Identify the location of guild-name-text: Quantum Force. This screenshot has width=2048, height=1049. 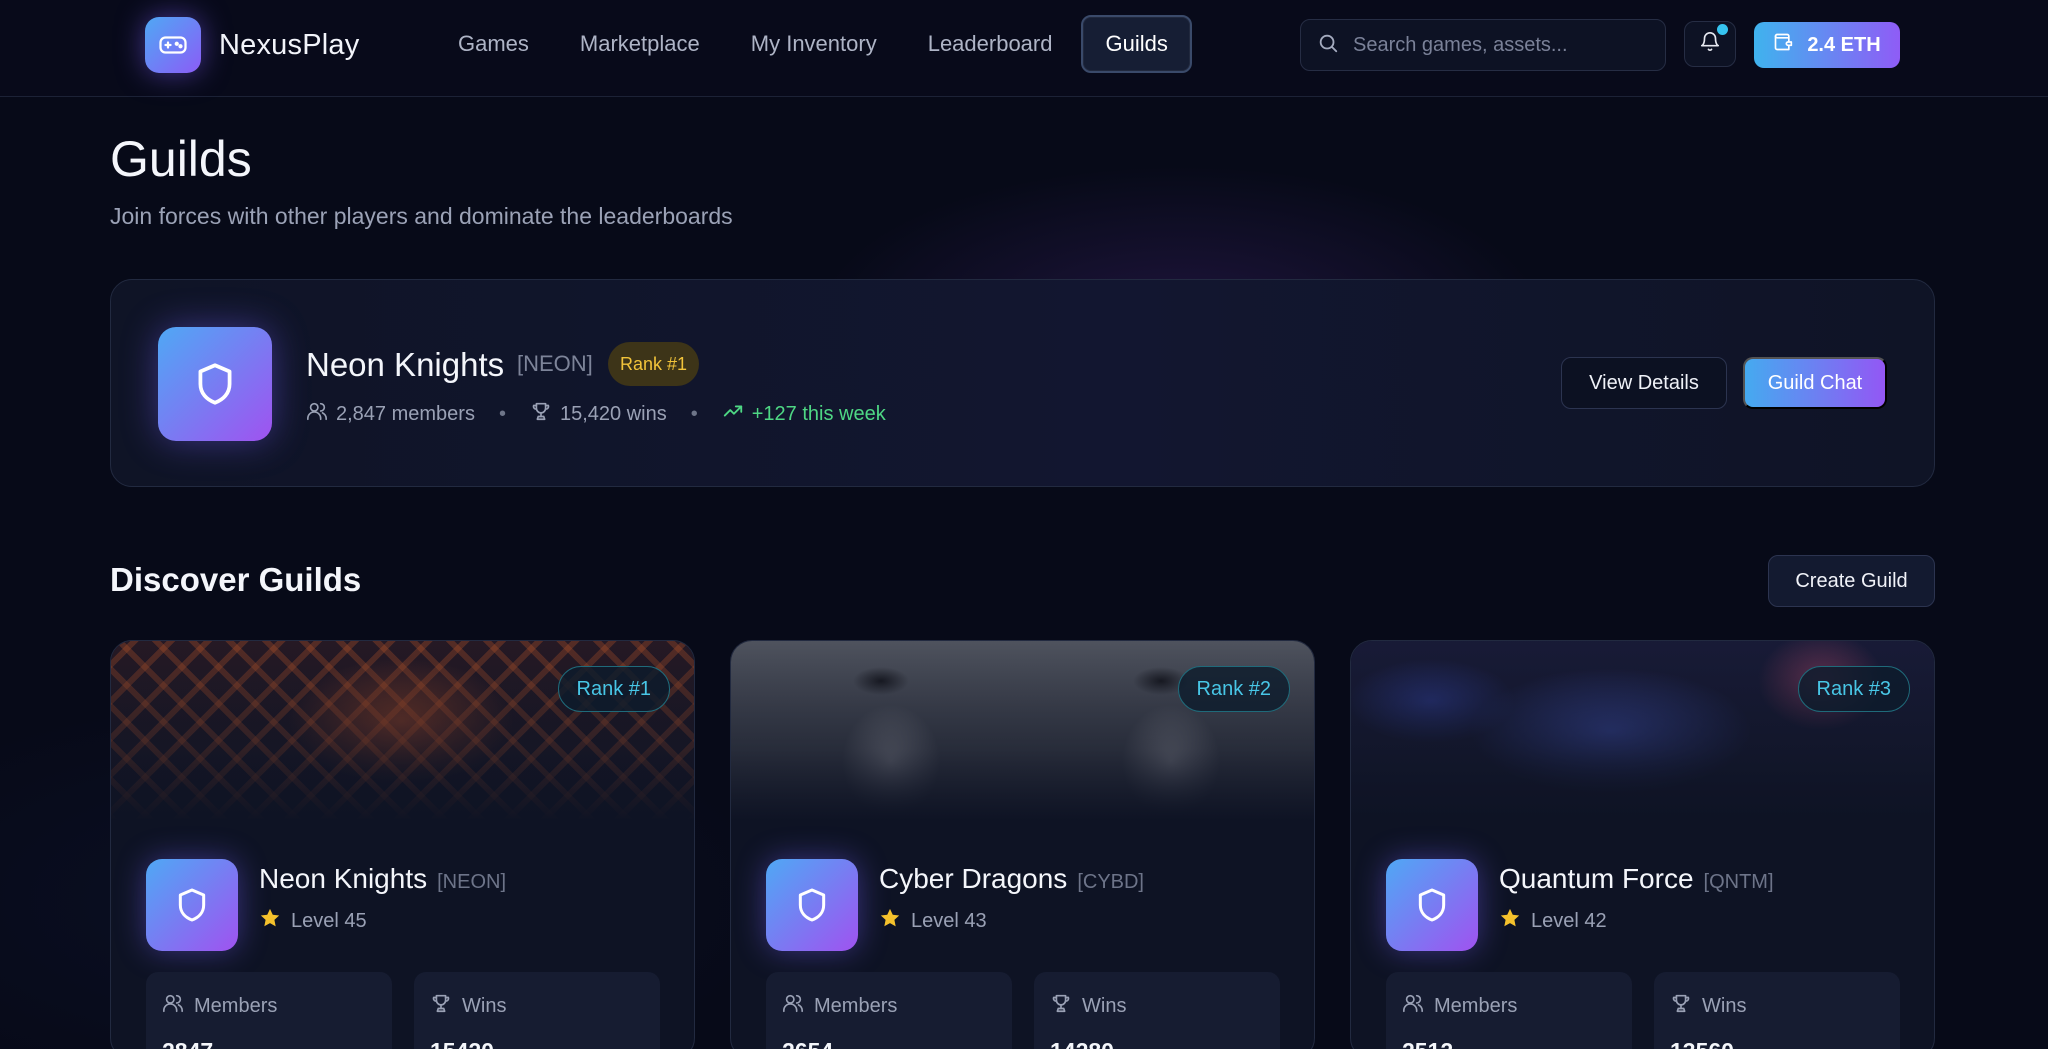
(1596, 878).